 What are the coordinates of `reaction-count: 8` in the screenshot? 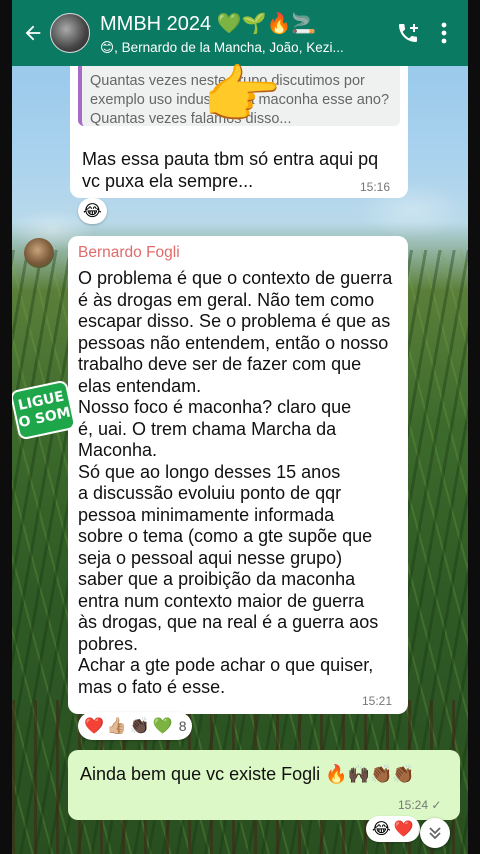 It's located at (182, 726).